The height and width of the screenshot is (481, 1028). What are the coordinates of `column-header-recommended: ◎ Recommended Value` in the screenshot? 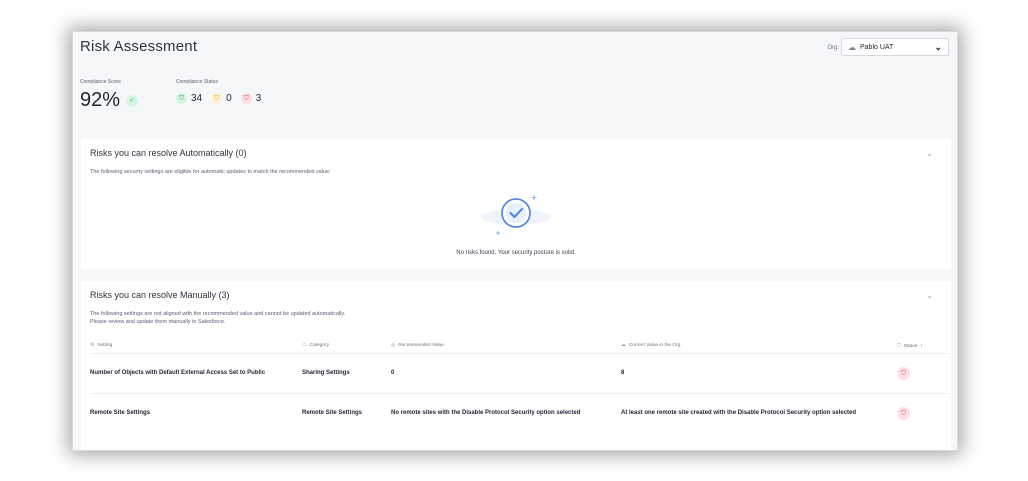 It's located at (506, 346).